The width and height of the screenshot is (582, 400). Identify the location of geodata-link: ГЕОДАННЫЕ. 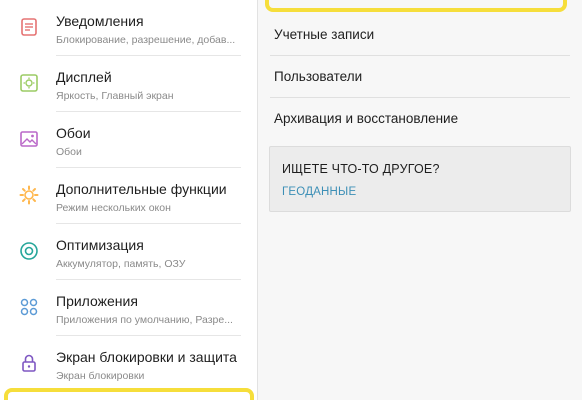
(319, 192).